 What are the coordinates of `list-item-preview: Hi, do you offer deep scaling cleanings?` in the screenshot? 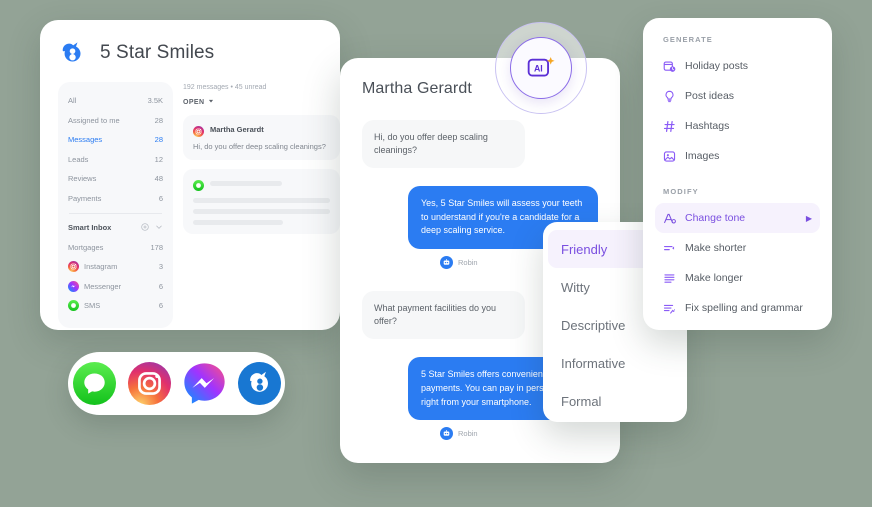 It's located at (259, 146).